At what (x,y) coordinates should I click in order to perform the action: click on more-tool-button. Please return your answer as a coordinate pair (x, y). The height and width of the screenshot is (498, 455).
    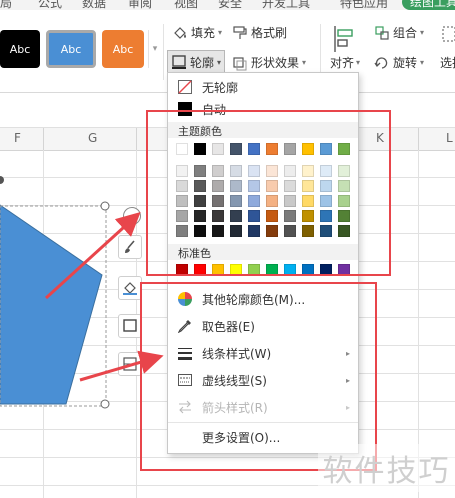
    Looking at the image, I should click on (130, 364).